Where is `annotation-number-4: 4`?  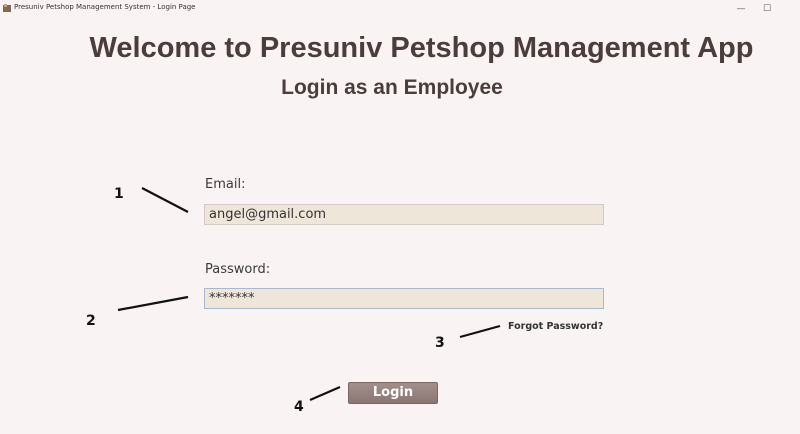
annotation-number-4: 4 is located at coordinates (299, 407).